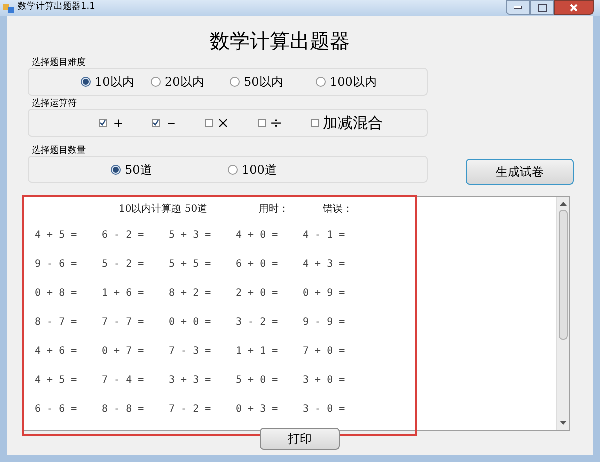  What do you see at coordinates (258, 294) in the screenshot?
I see `math-problem: 2 + 0 =` at bounding box center [258, 294].